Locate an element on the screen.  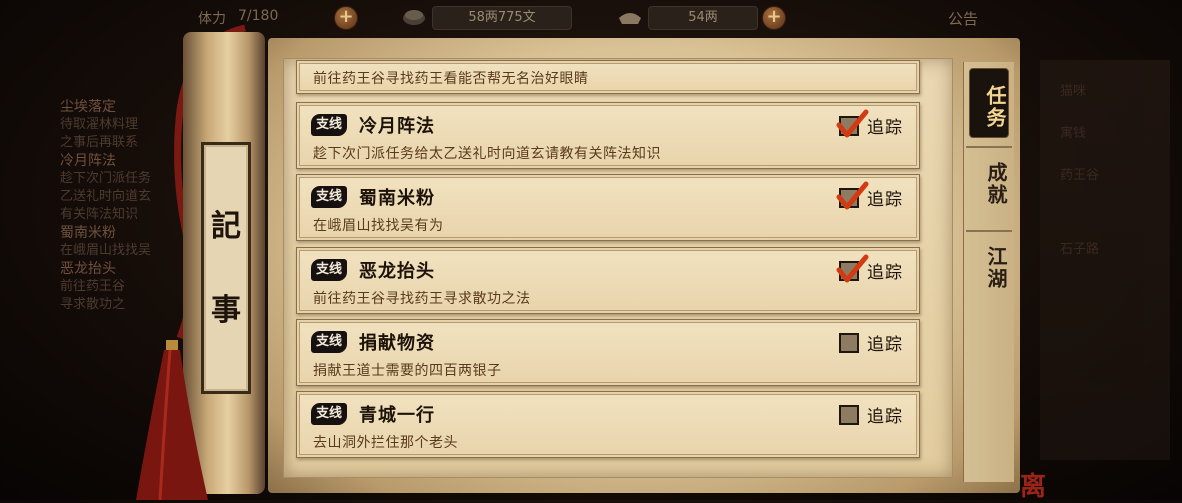
bg-side-text: 石子路 is located at coordinates (1080, 249).